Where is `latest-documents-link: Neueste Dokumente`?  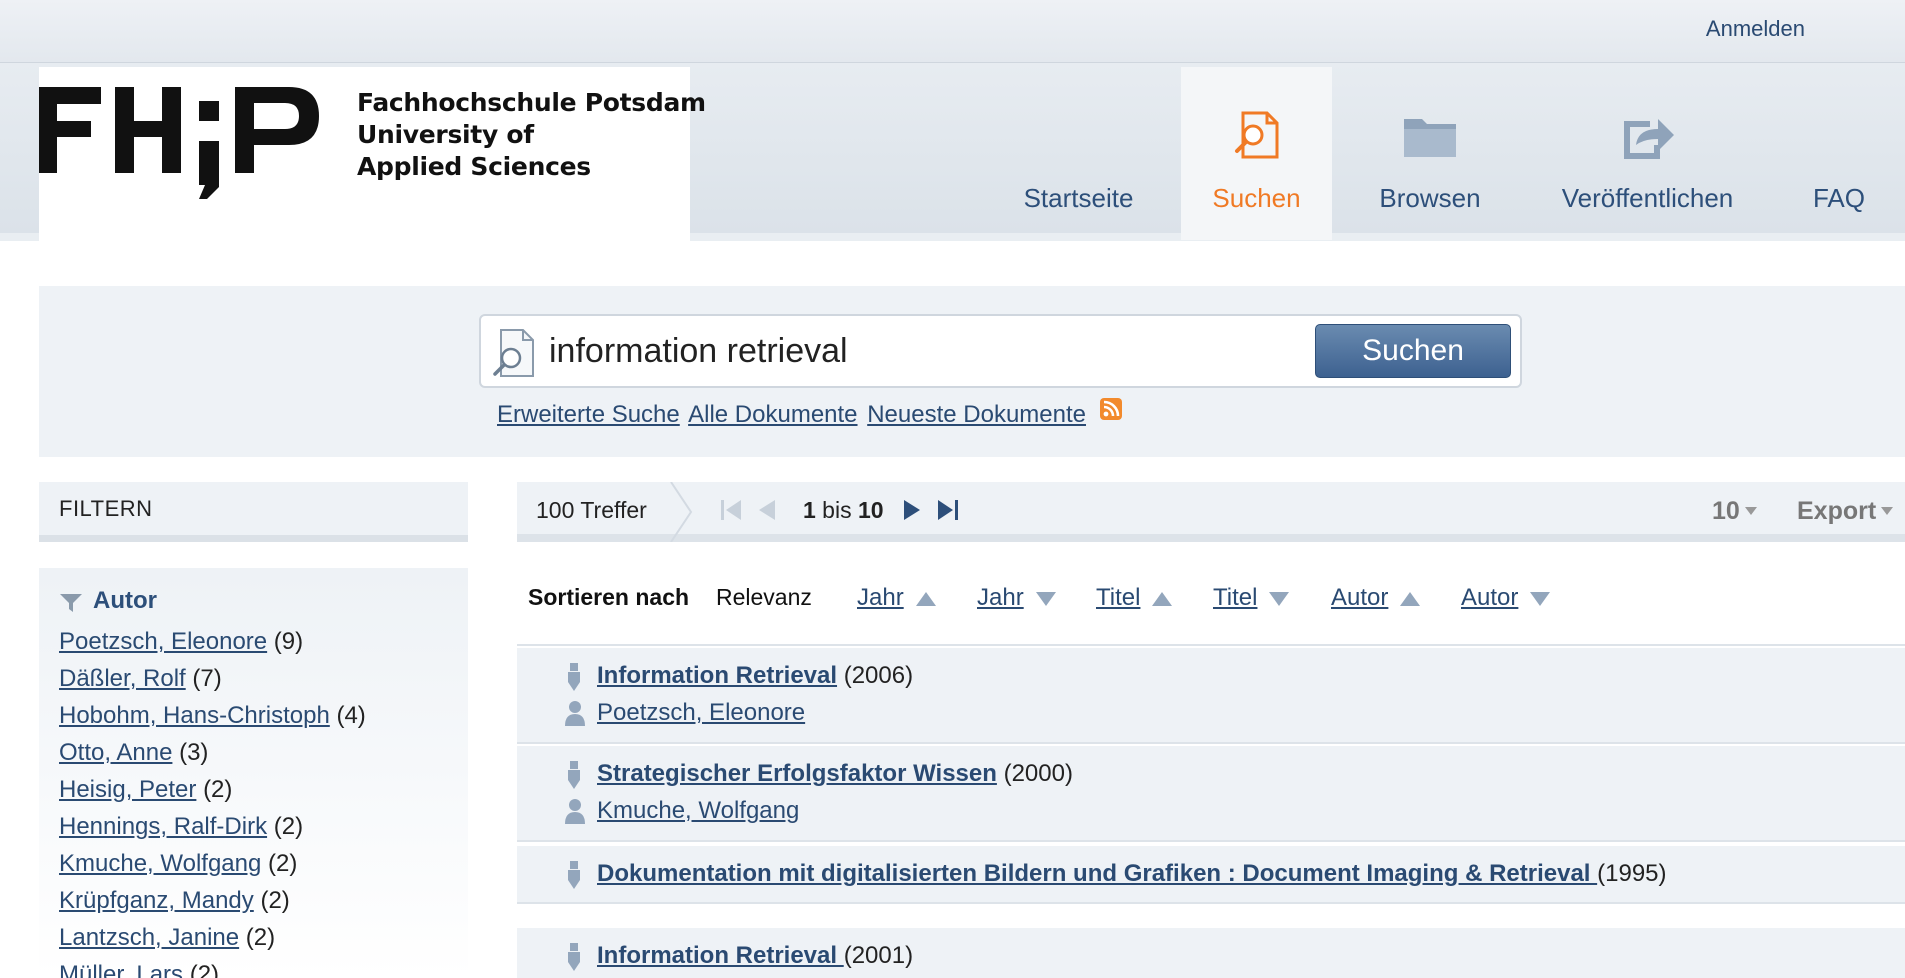 latest-documents-link: Neueste Dokumente is located at coordinates (976, 414).